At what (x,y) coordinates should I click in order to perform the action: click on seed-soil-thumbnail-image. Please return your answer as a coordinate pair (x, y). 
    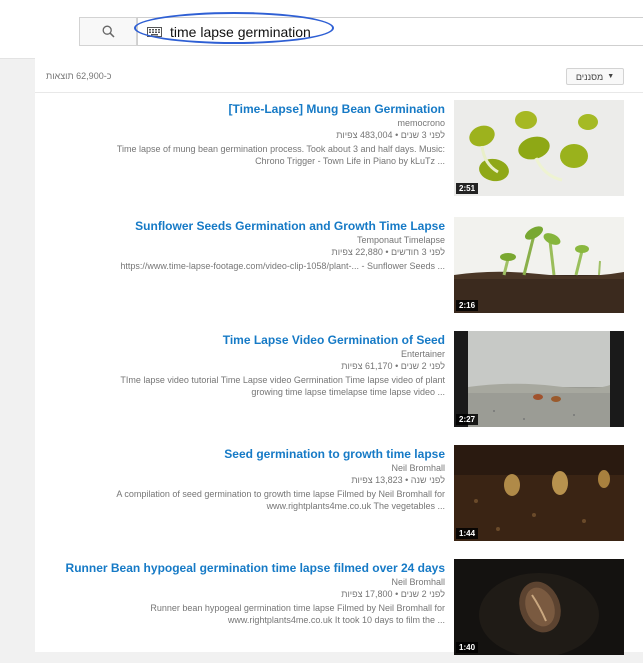
    Looking at the image, I should click on (539, 379).